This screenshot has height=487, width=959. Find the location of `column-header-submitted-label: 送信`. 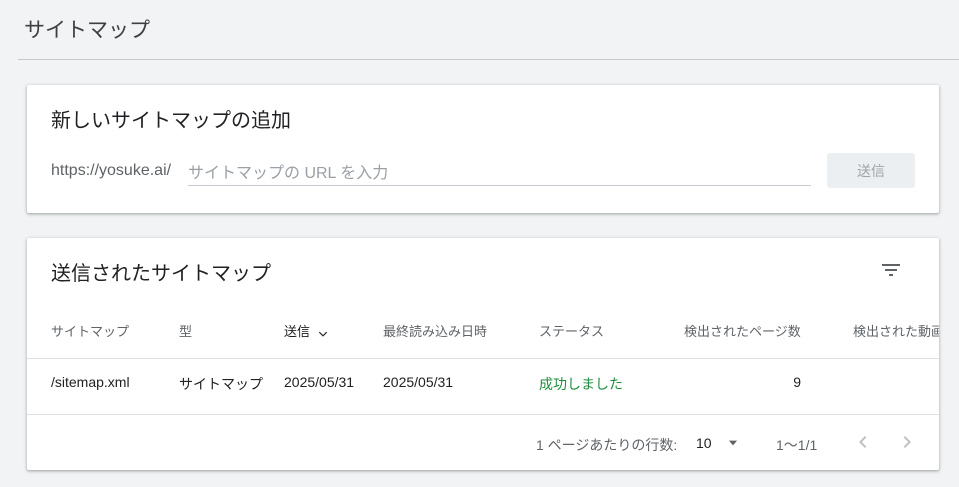

column-header-submitted-label: 送信 is located at coordinates (297, 331).